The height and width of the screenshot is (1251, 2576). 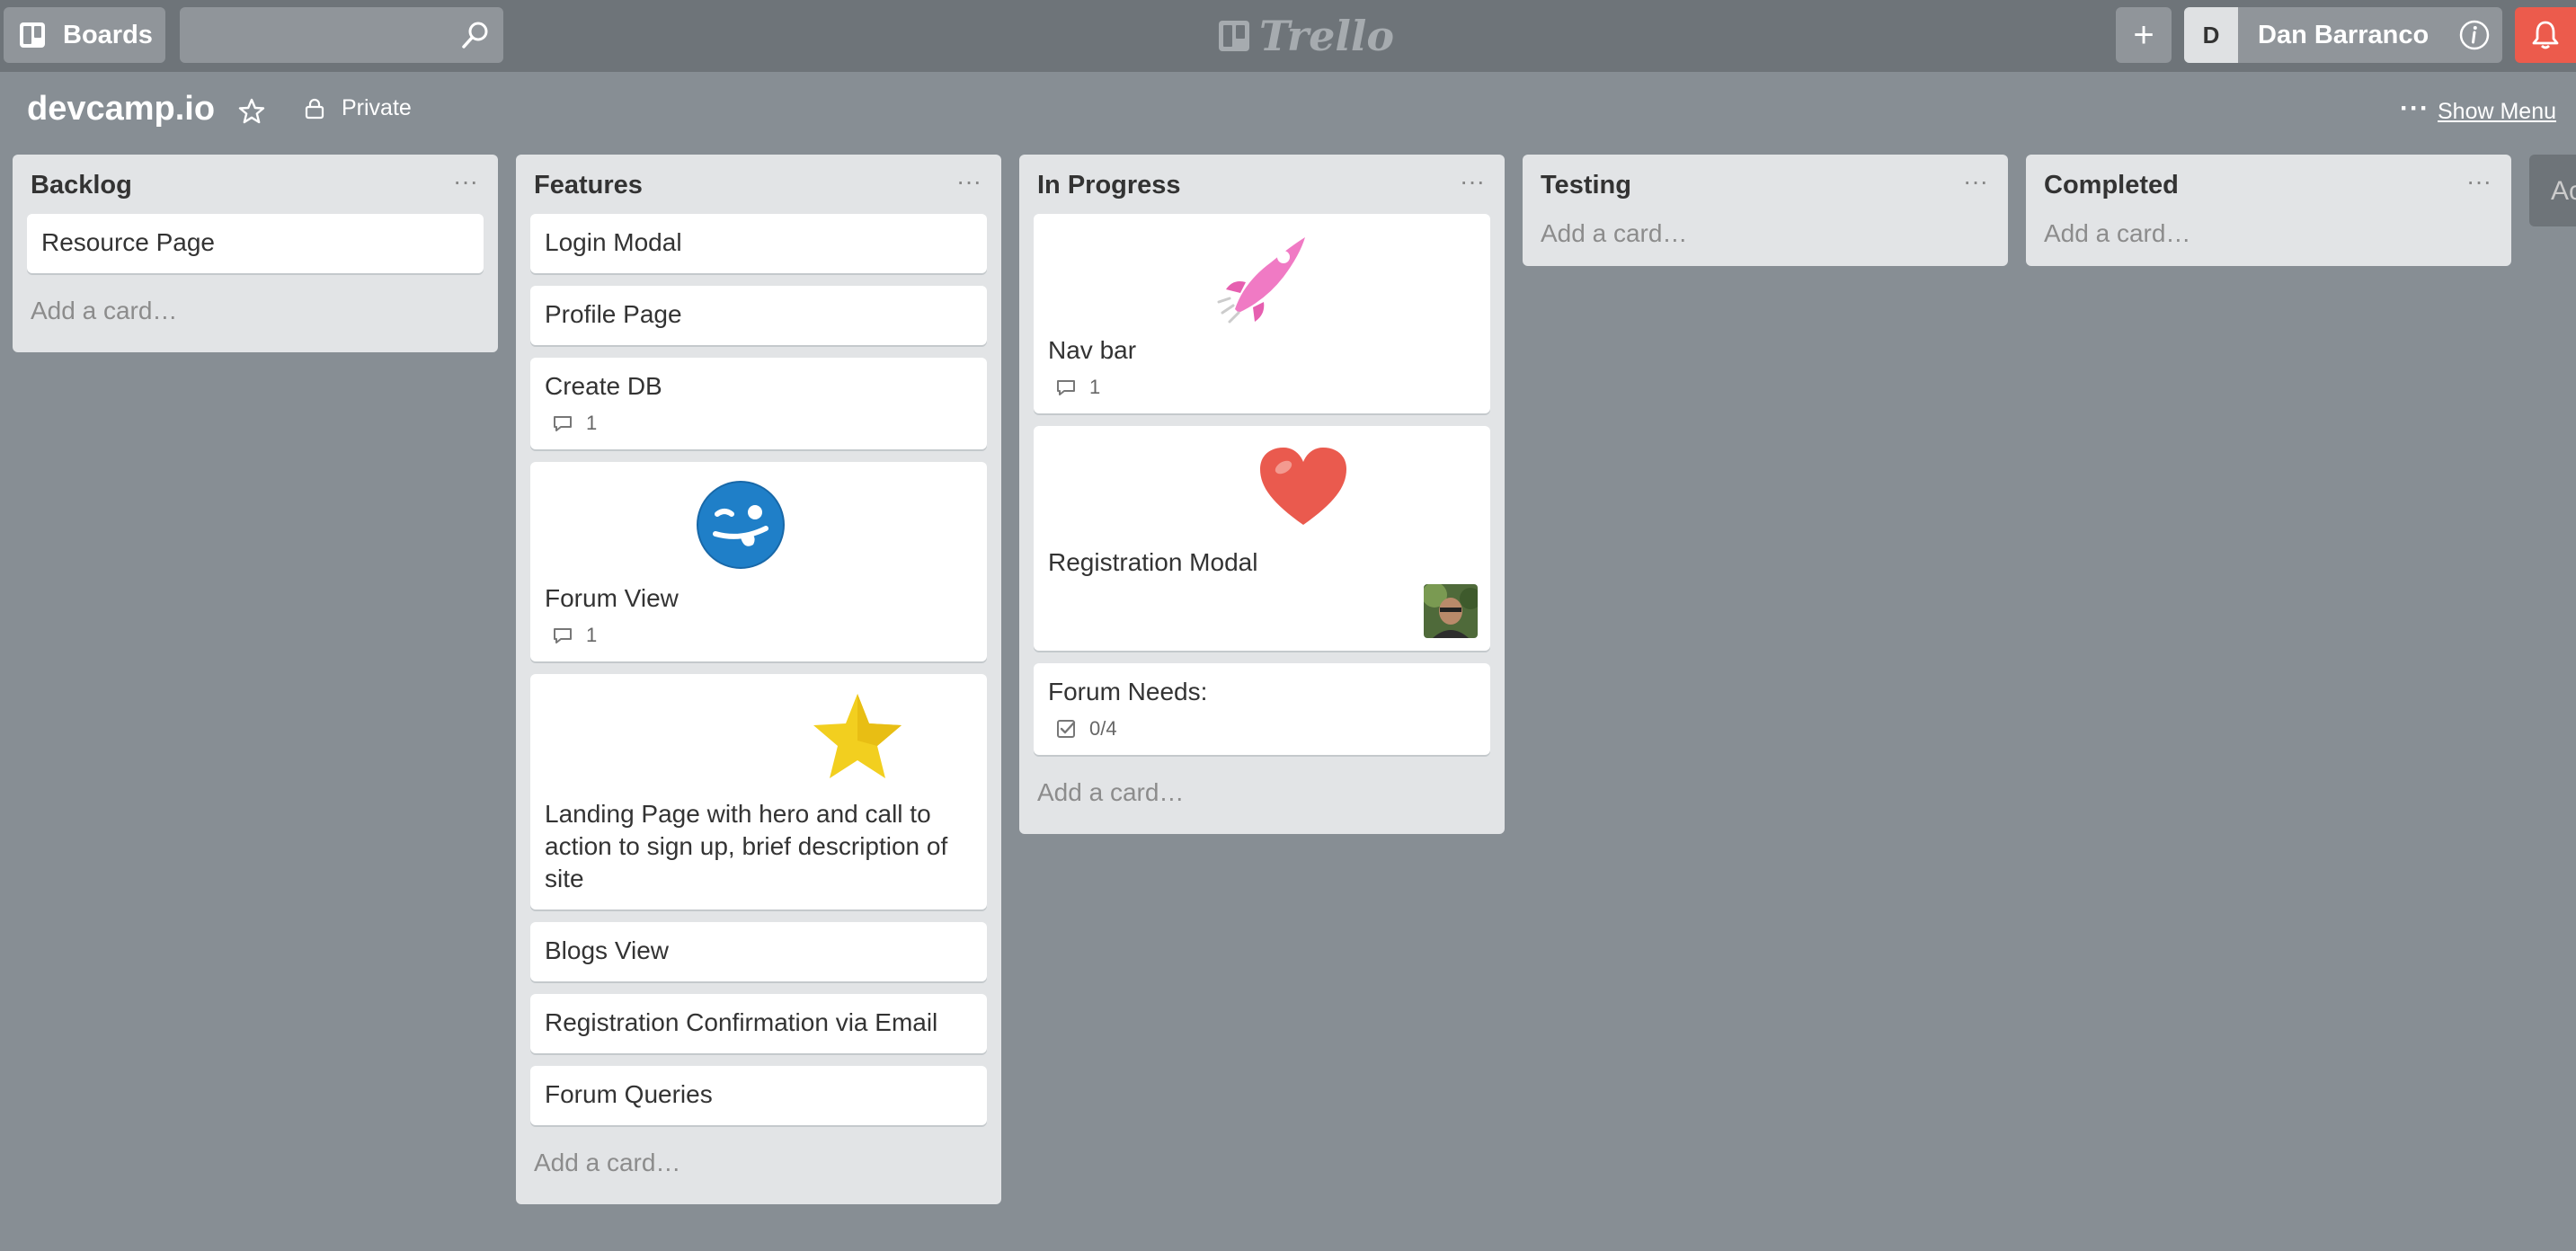 I want to click on add-list-button: Ac, so click(x=2552, y=190).